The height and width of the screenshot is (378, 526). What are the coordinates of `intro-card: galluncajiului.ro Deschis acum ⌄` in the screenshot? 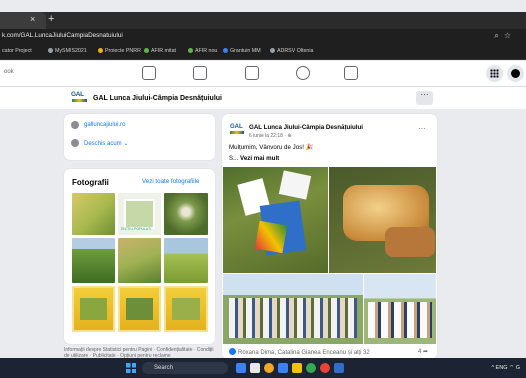 It's located at (139, 137).